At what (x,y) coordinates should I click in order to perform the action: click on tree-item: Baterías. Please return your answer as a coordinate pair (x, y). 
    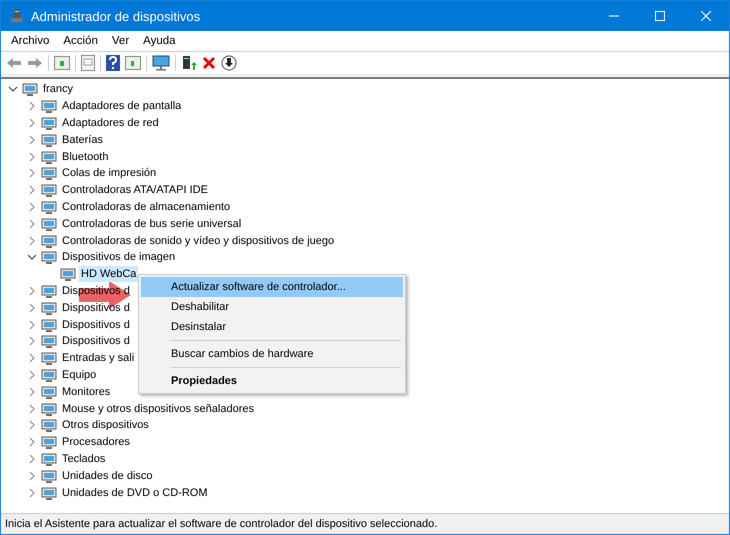
    Looking at the image, I should click on (82, 140).